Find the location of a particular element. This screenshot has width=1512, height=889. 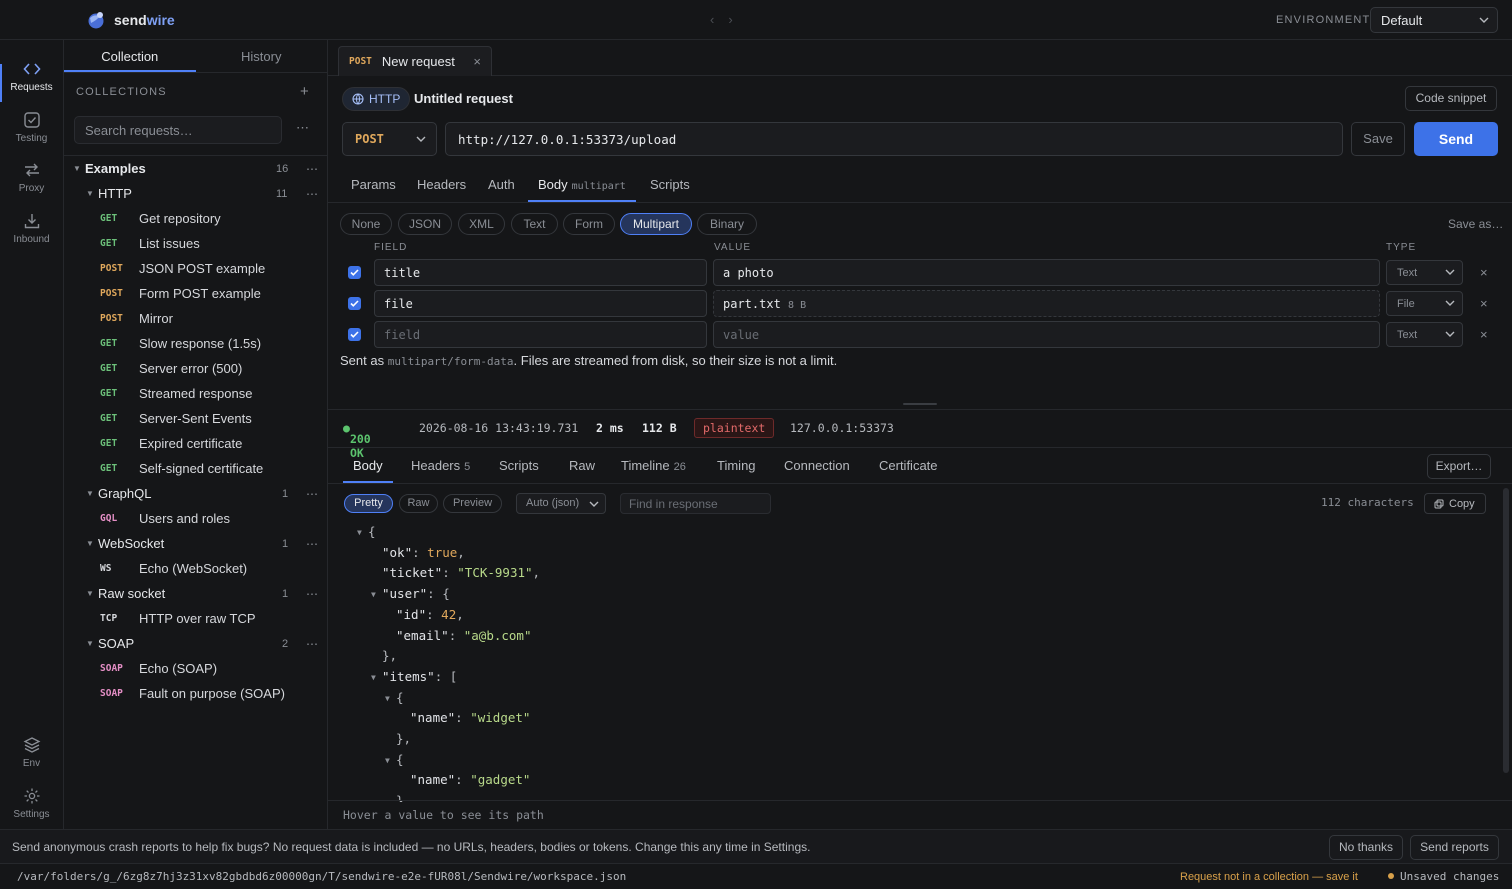

send-reports-button: Send reports is located at coordinates (1454, 847).